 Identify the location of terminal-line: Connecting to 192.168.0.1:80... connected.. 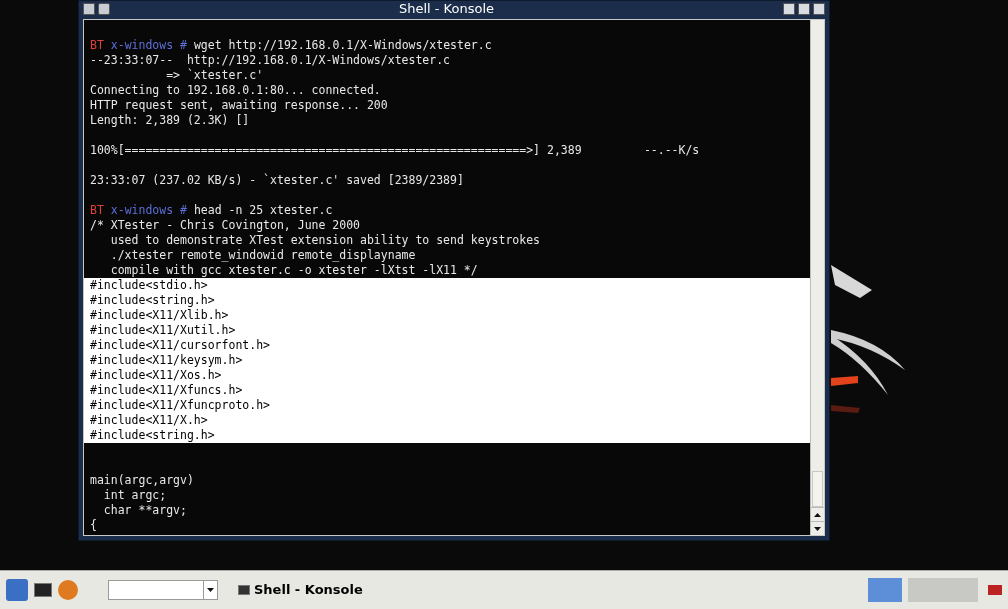
(235, 90).